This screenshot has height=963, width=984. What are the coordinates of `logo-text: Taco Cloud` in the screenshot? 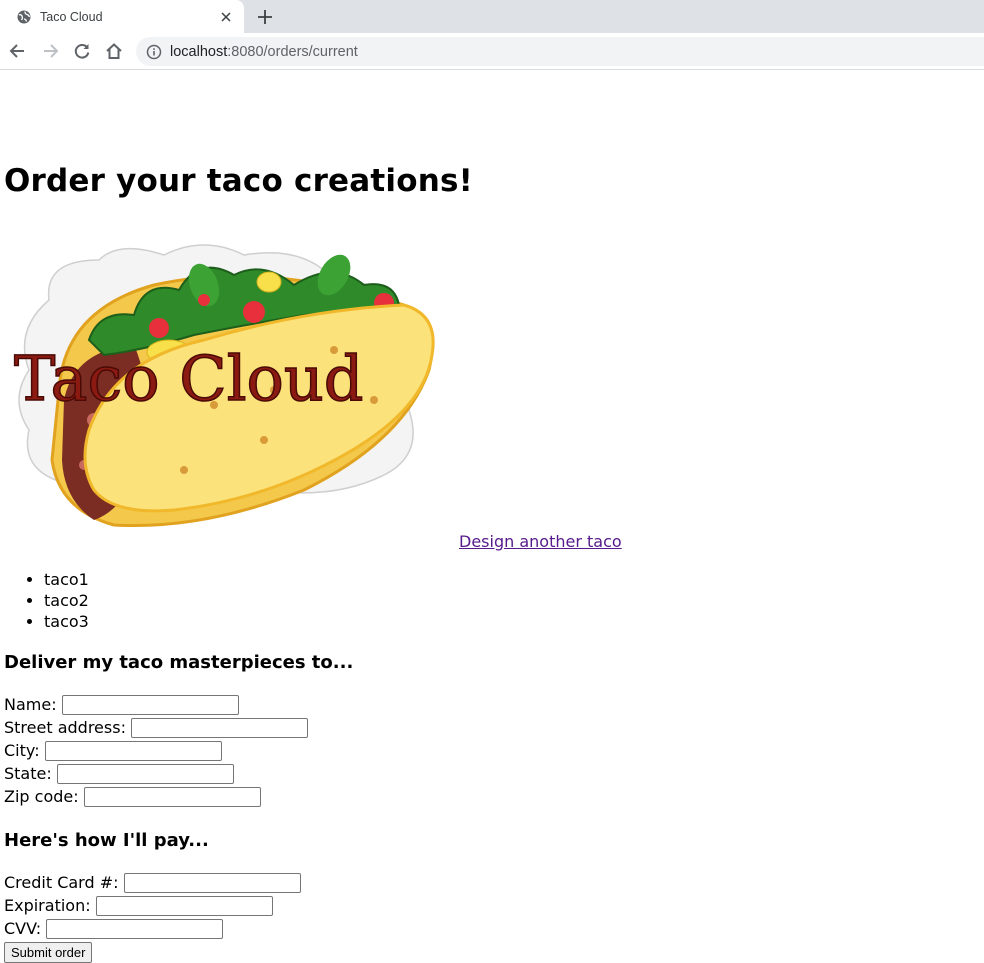 It's located at (188, 378).